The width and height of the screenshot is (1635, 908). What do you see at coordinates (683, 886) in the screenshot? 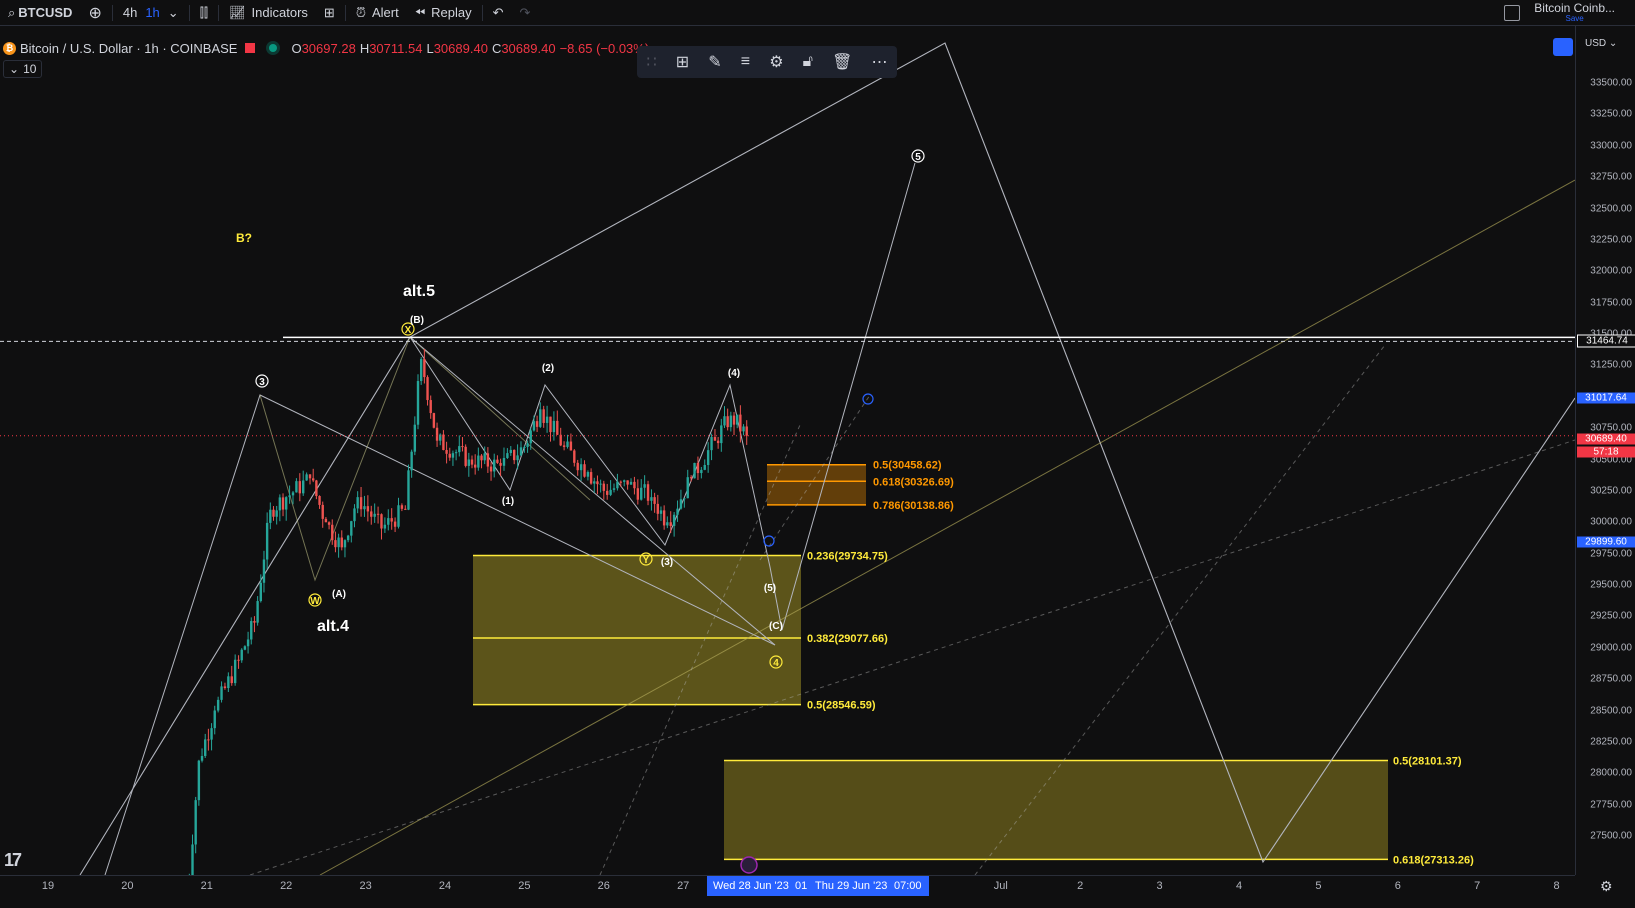
I see `time-tick: 27` at bounding box center [683, 886].